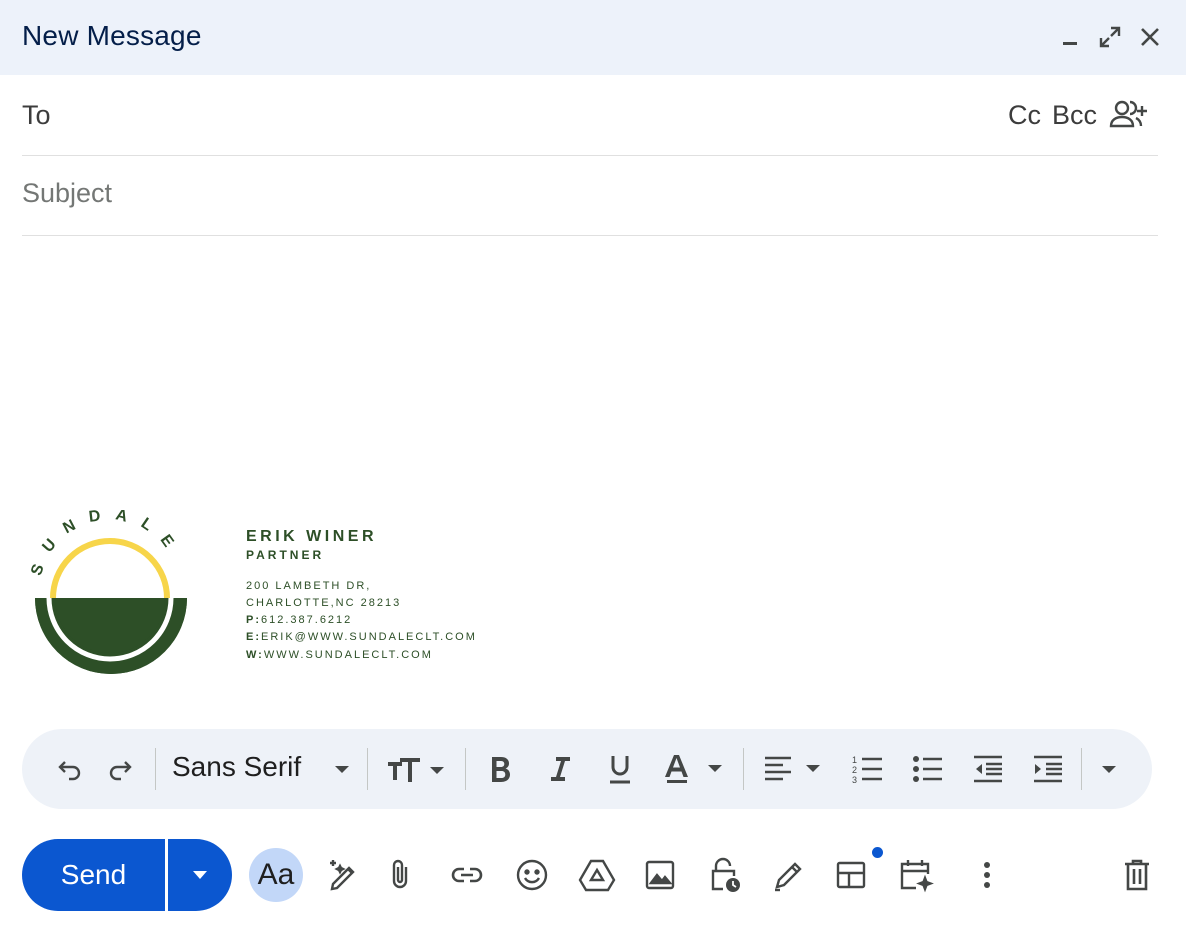 Image resolution: width=1186 pixels, height=947 pixels. Describe the element at coordinates (560, 769) in the screenshot. I see `italic-icon` at that location.